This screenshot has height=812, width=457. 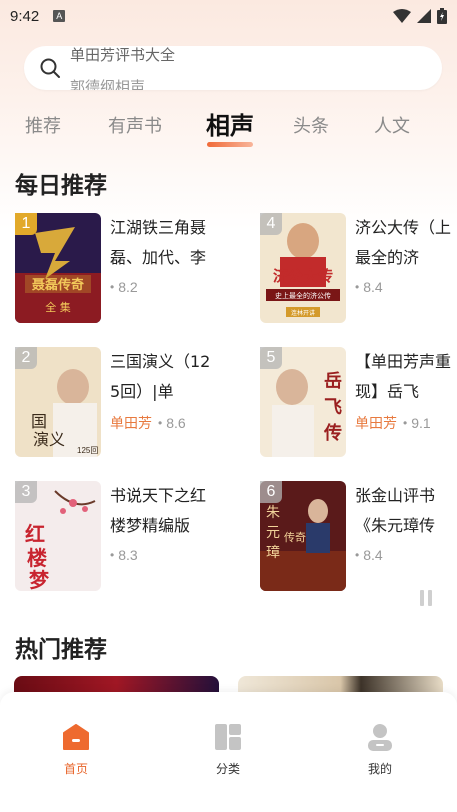 What do you see at coordinates (108, 84) in the screenshot?
I see `search-placeholder-next: 郭德纲相声` at bounding box center [108, 84].